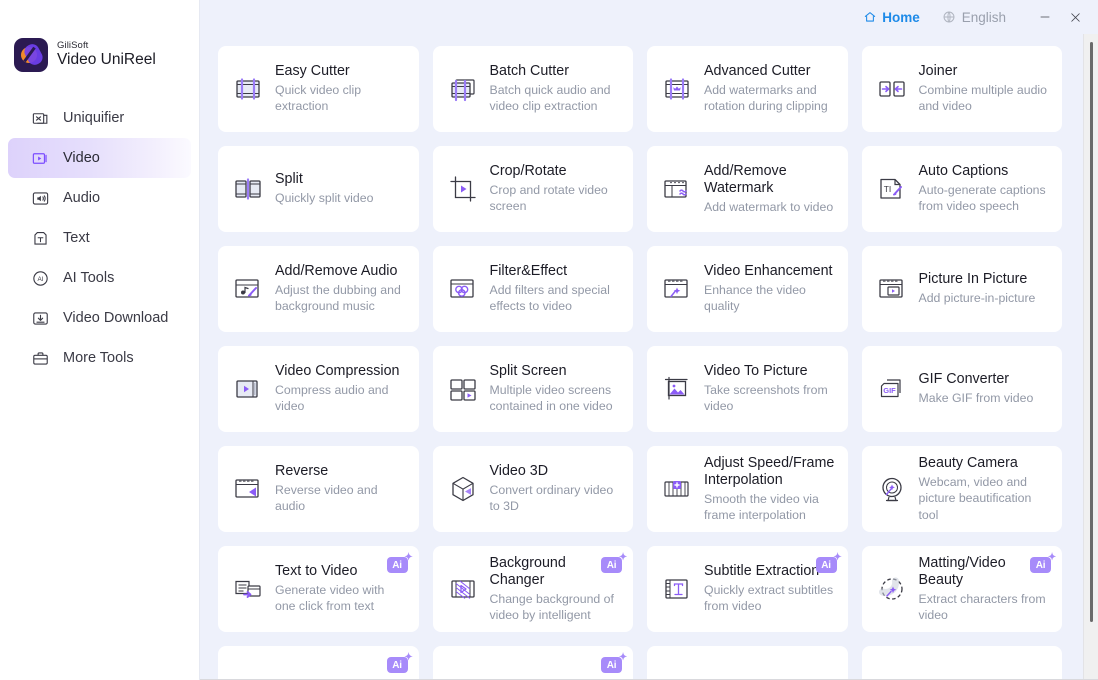 This screenshot has height=680, width=1098. Describe the element at coordinates (549, 298) in the screenshot. I see `tool-card-desc: Add filters and special effects to video` at that location.